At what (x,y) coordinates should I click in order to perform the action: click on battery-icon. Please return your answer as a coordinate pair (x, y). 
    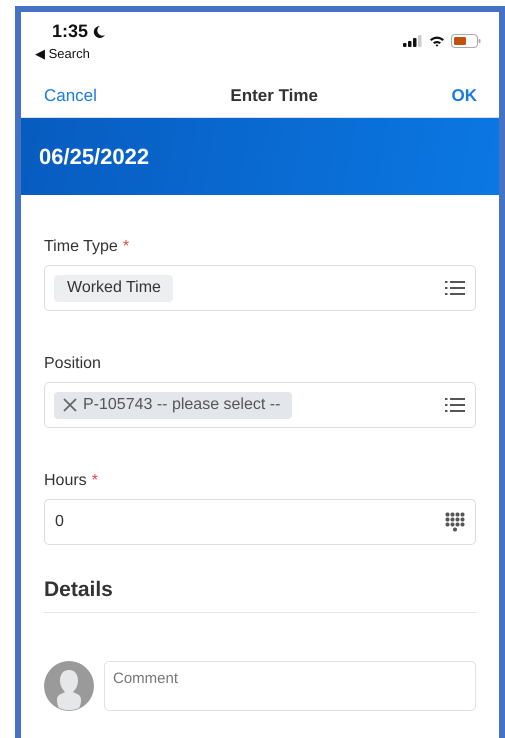
    Looking at the image, I should click on (466, 41).